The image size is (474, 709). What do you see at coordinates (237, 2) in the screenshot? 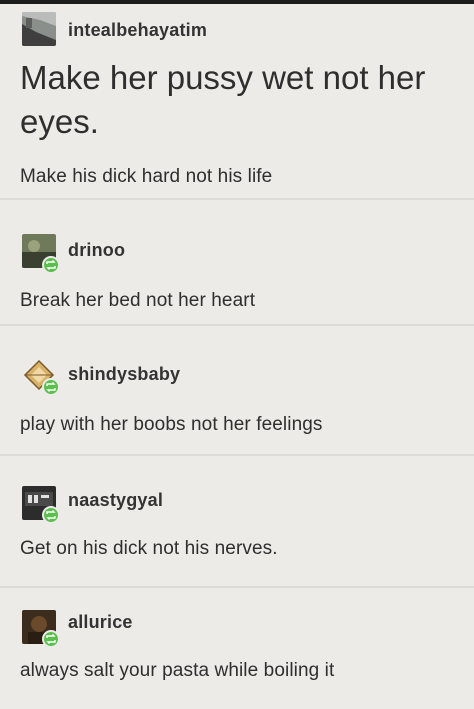
I see `top-edge-bar` at bounding box center [237, 2].